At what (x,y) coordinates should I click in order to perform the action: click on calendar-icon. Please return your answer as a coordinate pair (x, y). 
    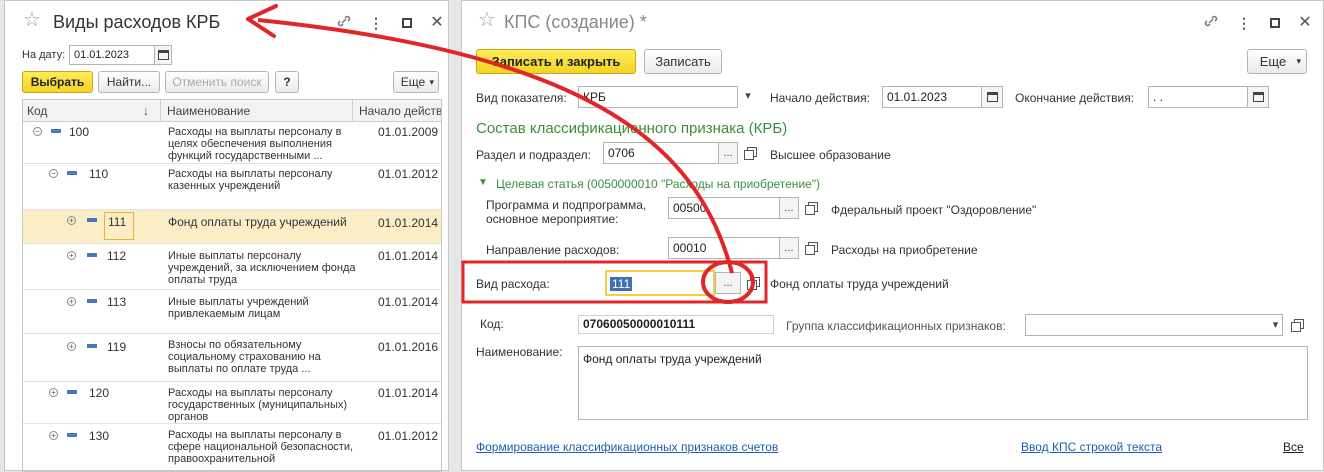
    Looking at the image, I should click on (163, 55).